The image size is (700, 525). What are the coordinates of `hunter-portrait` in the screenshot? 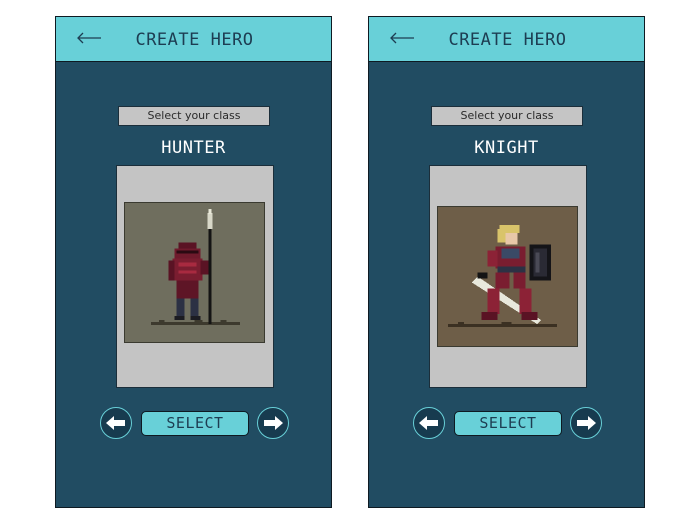 It's located at (194, 272).